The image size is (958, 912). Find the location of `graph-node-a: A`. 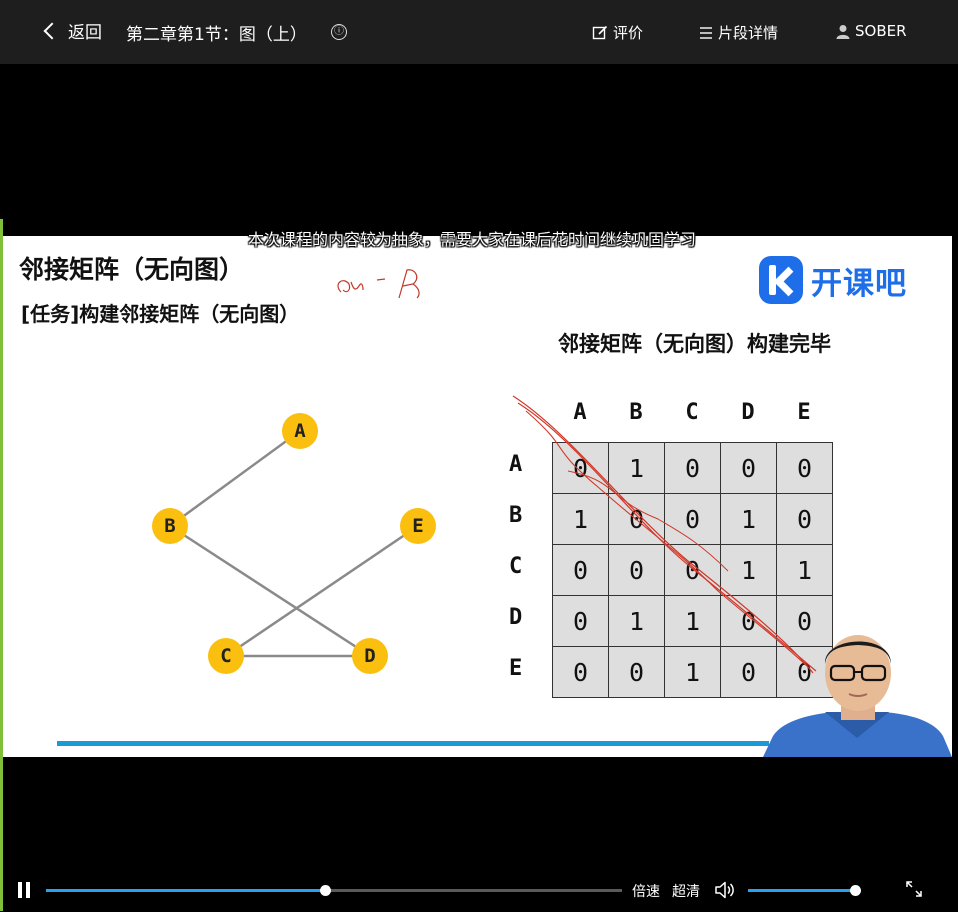

graph-node-a: A is located at coordinates (300, 431).